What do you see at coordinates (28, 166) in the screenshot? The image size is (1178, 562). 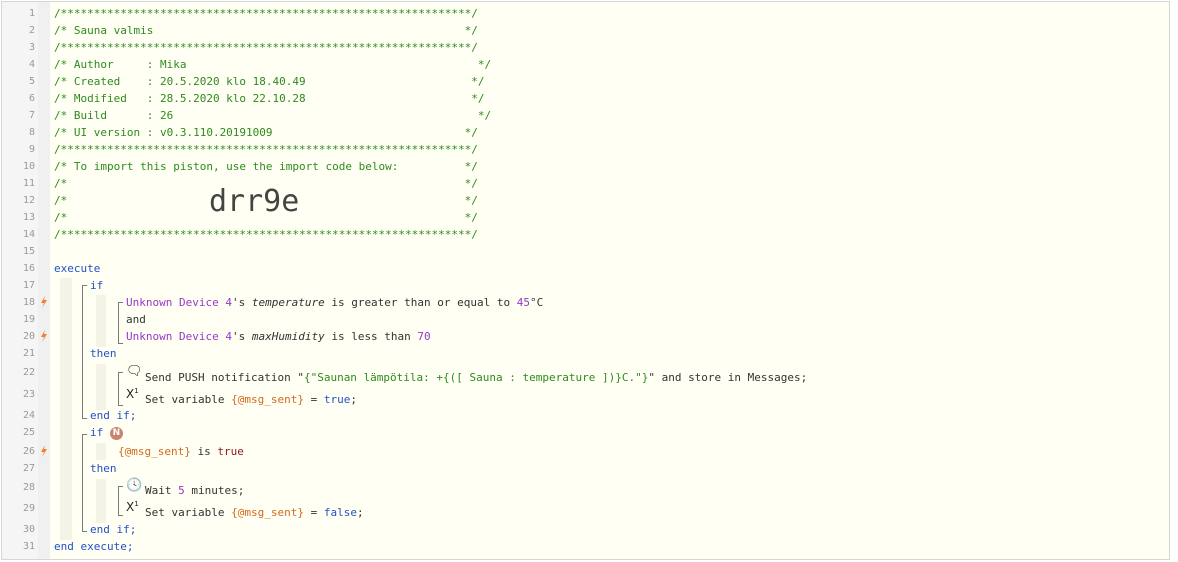 I see `line-number: 10` at bounding box center [28, 166].